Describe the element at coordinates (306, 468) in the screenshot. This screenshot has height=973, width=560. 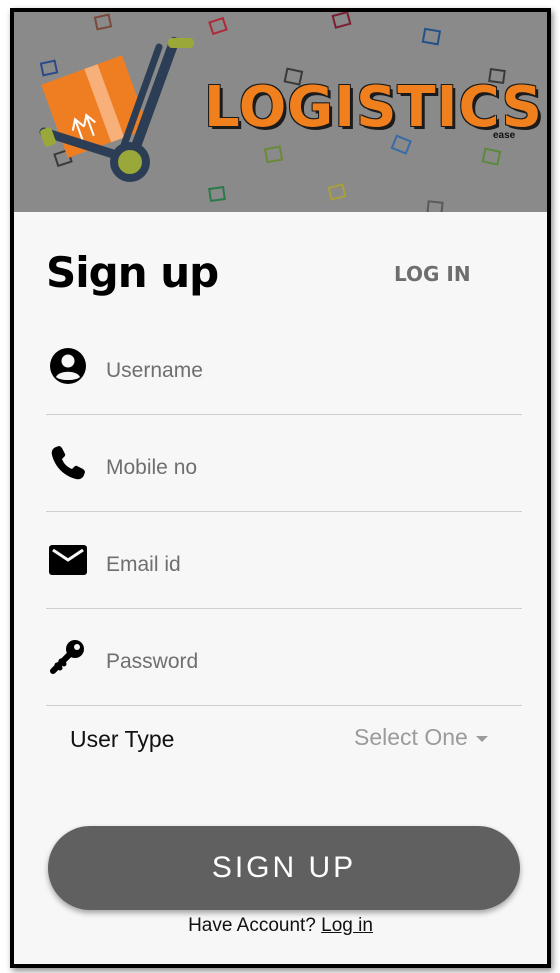
I see `mobile-input` at that location.